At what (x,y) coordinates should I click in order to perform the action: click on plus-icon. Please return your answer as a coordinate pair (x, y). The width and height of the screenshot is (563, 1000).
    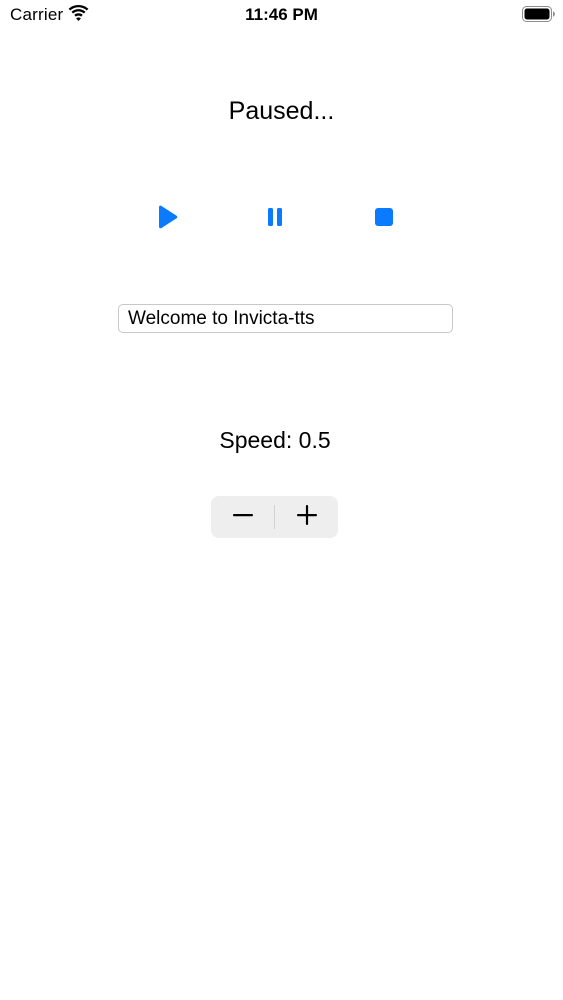
    Looking at the image, I should click on (306, 517).